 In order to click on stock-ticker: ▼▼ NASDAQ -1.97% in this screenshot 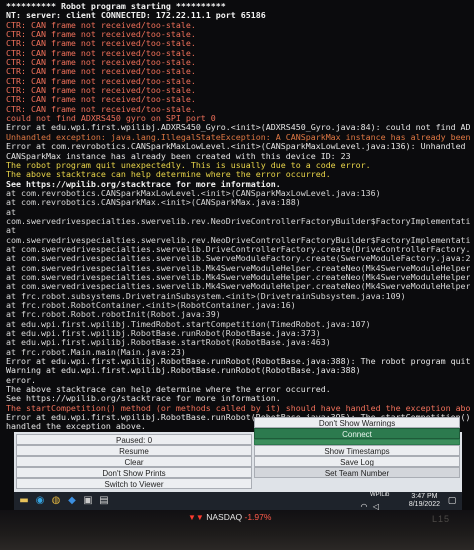, I will do `click(229, 517)`.